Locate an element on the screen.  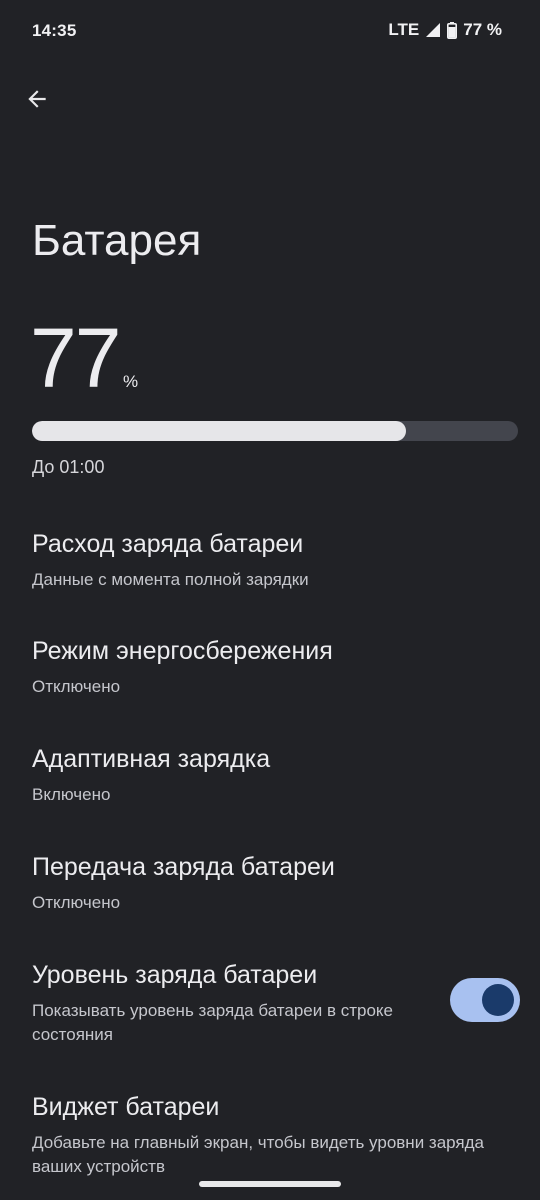
pref-title: Режим энергосбережения is located at coordinates (182, 651).